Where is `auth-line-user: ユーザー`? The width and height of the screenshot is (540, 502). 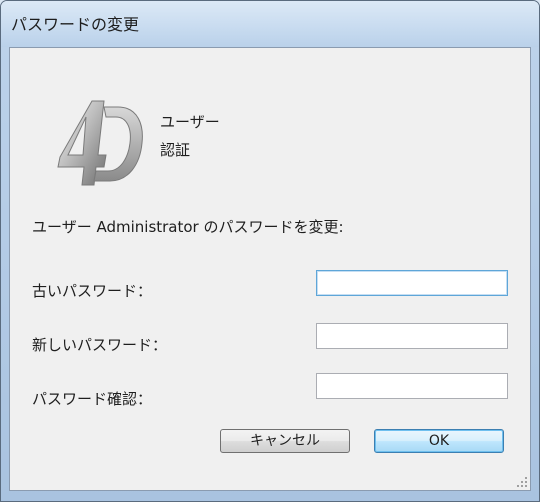 auth-line-user: ユーザー is located at coordinates (190, 122).